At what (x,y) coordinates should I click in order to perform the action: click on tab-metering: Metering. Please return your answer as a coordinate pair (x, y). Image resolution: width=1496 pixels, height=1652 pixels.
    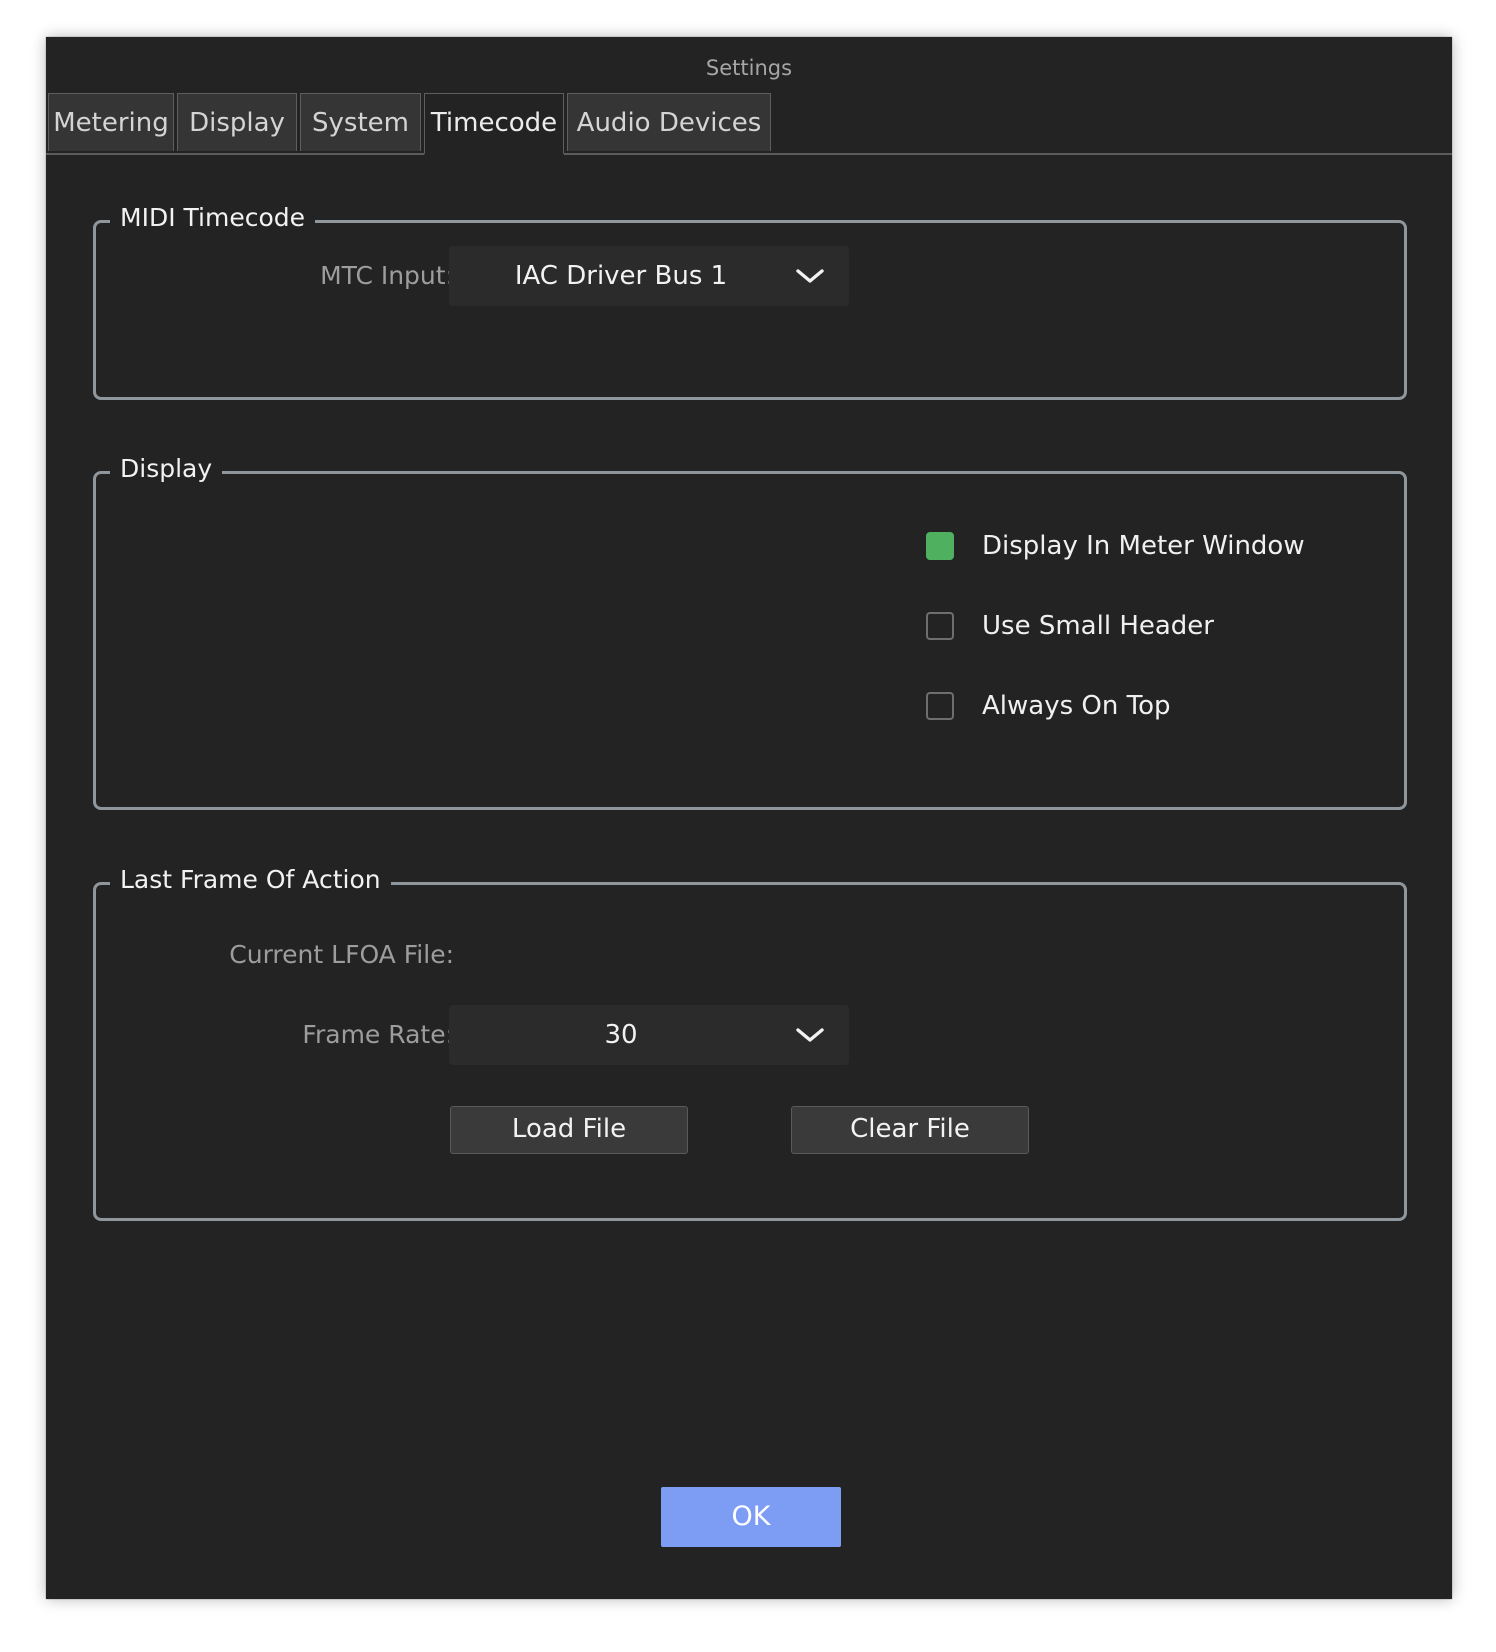
    Looking at the image, I should click on (111, 122).